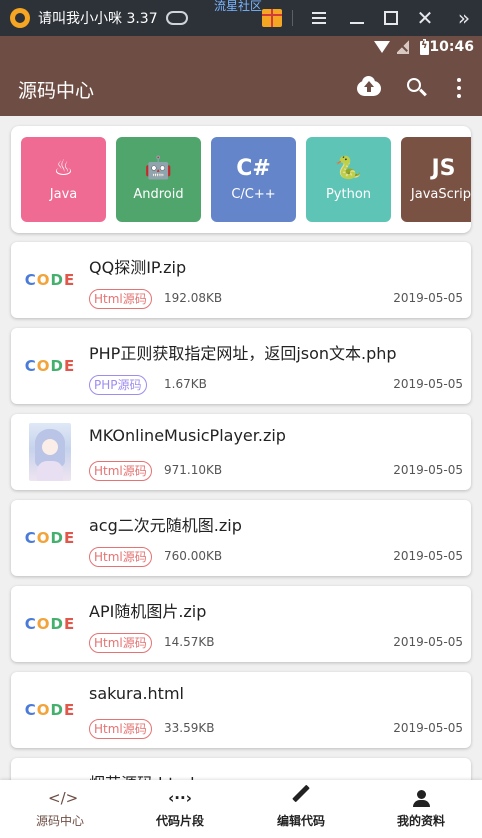 This screenshot has height=838, width=482. What do you see at coordinates (319, 18) in the screenshot?
I see `menu-icon` at bounding box center [319, 18].